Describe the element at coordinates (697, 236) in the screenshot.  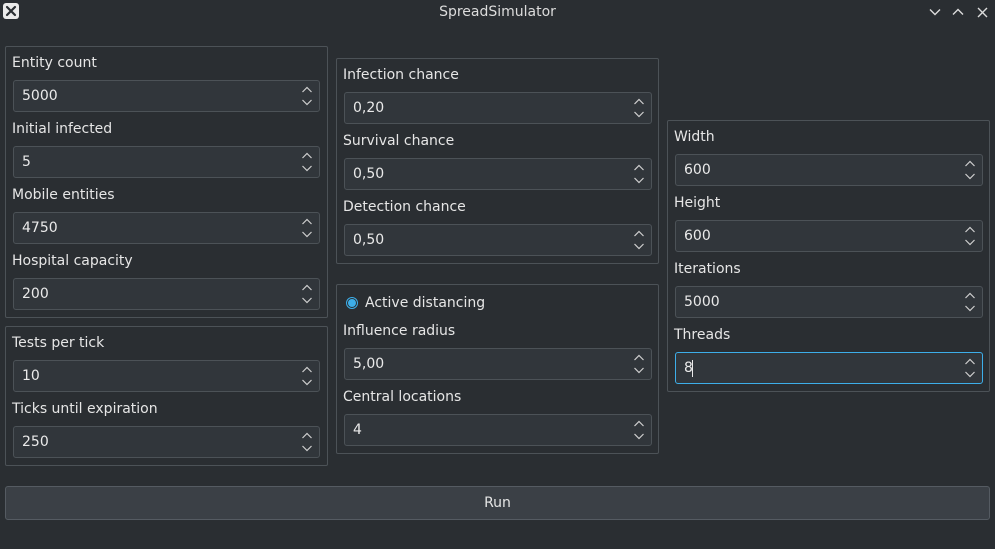
I see `height-value: 600` at that location.